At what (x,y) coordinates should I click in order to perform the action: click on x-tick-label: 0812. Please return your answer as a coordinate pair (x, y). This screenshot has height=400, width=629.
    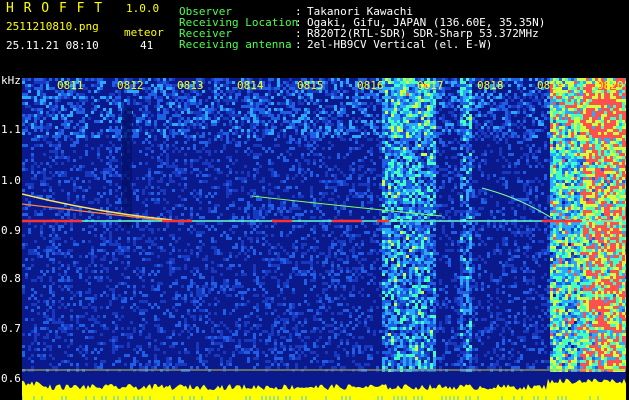
    Looking at the image, I should click on (130, 85).